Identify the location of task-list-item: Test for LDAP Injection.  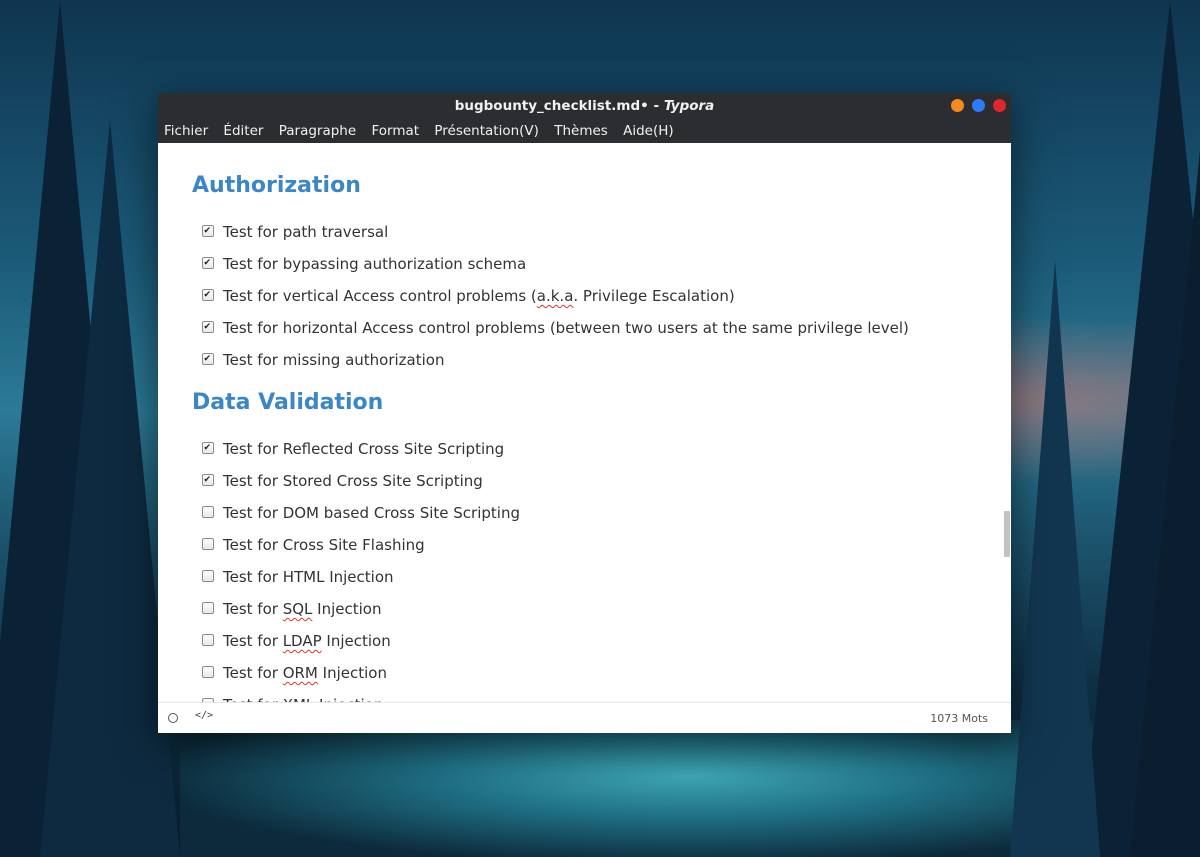
(296, 641).